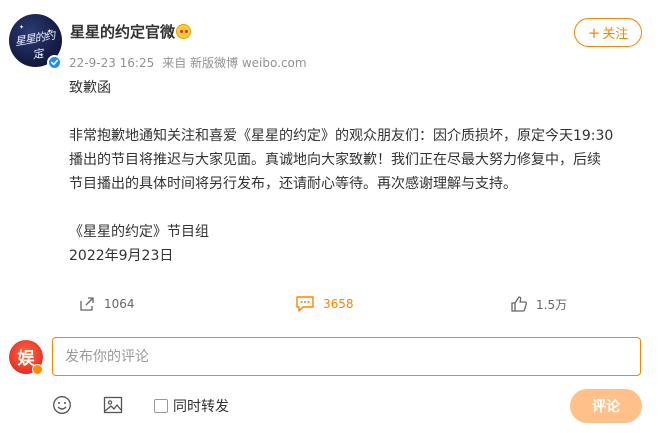 The image size is (660, 433). I want to click on repost-toggle: 同时转发, so click(191, 406).